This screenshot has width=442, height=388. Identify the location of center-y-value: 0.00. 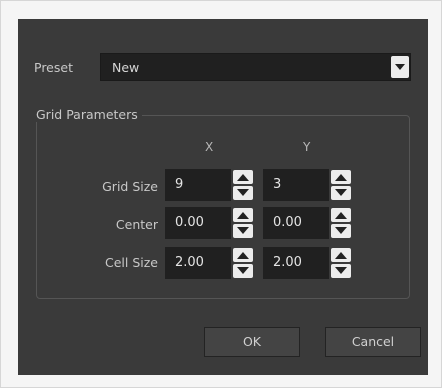
(287, 222).